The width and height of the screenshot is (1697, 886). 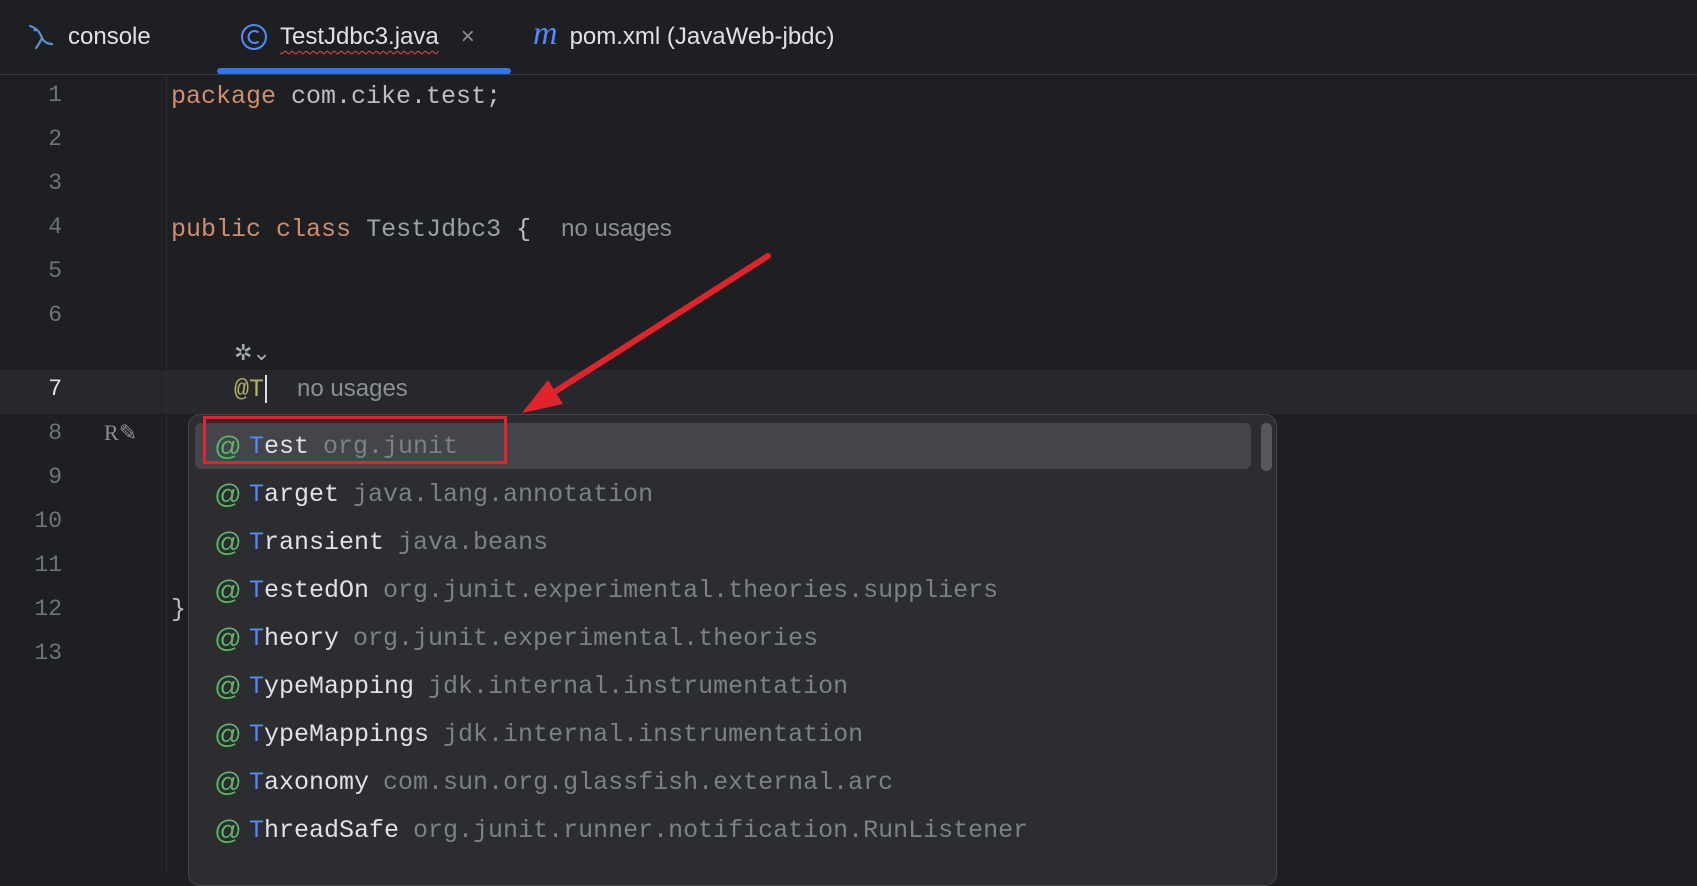 I want to click on tab-label: TestJdbc3.java, so click(x=359, y=36).